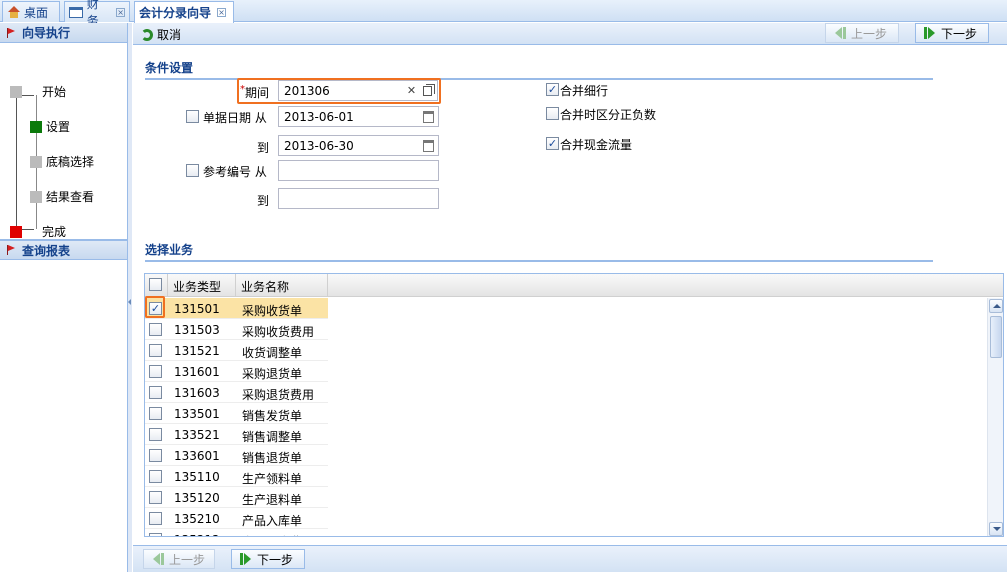 The width and height of the screenshot is (1007, 572). What do you see at coordinates (268, 559) in the screenshot?
I see `bottom-next-step-button: 下一步` at bounding box center [268, 559].